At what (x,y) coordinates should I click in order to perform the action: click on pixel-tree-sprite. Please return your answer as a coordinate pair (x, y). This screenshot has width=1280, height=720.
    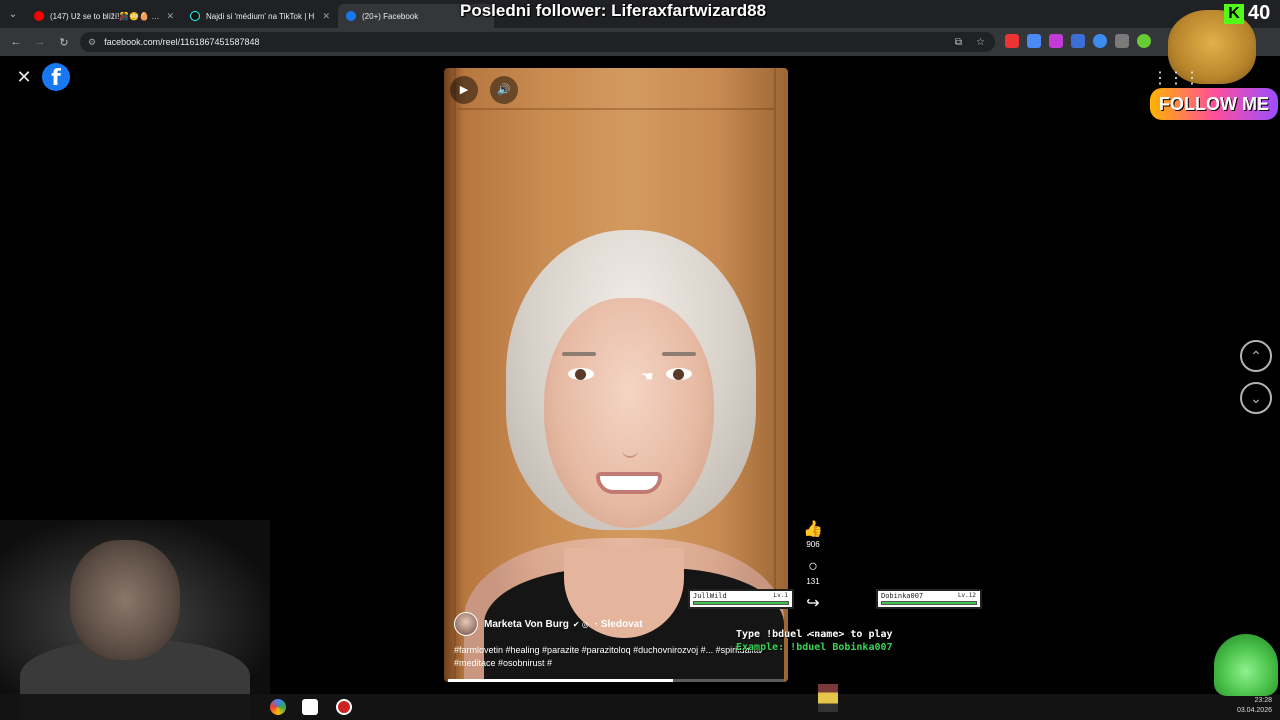
    Looking at the image, I should click on (1246, 665).